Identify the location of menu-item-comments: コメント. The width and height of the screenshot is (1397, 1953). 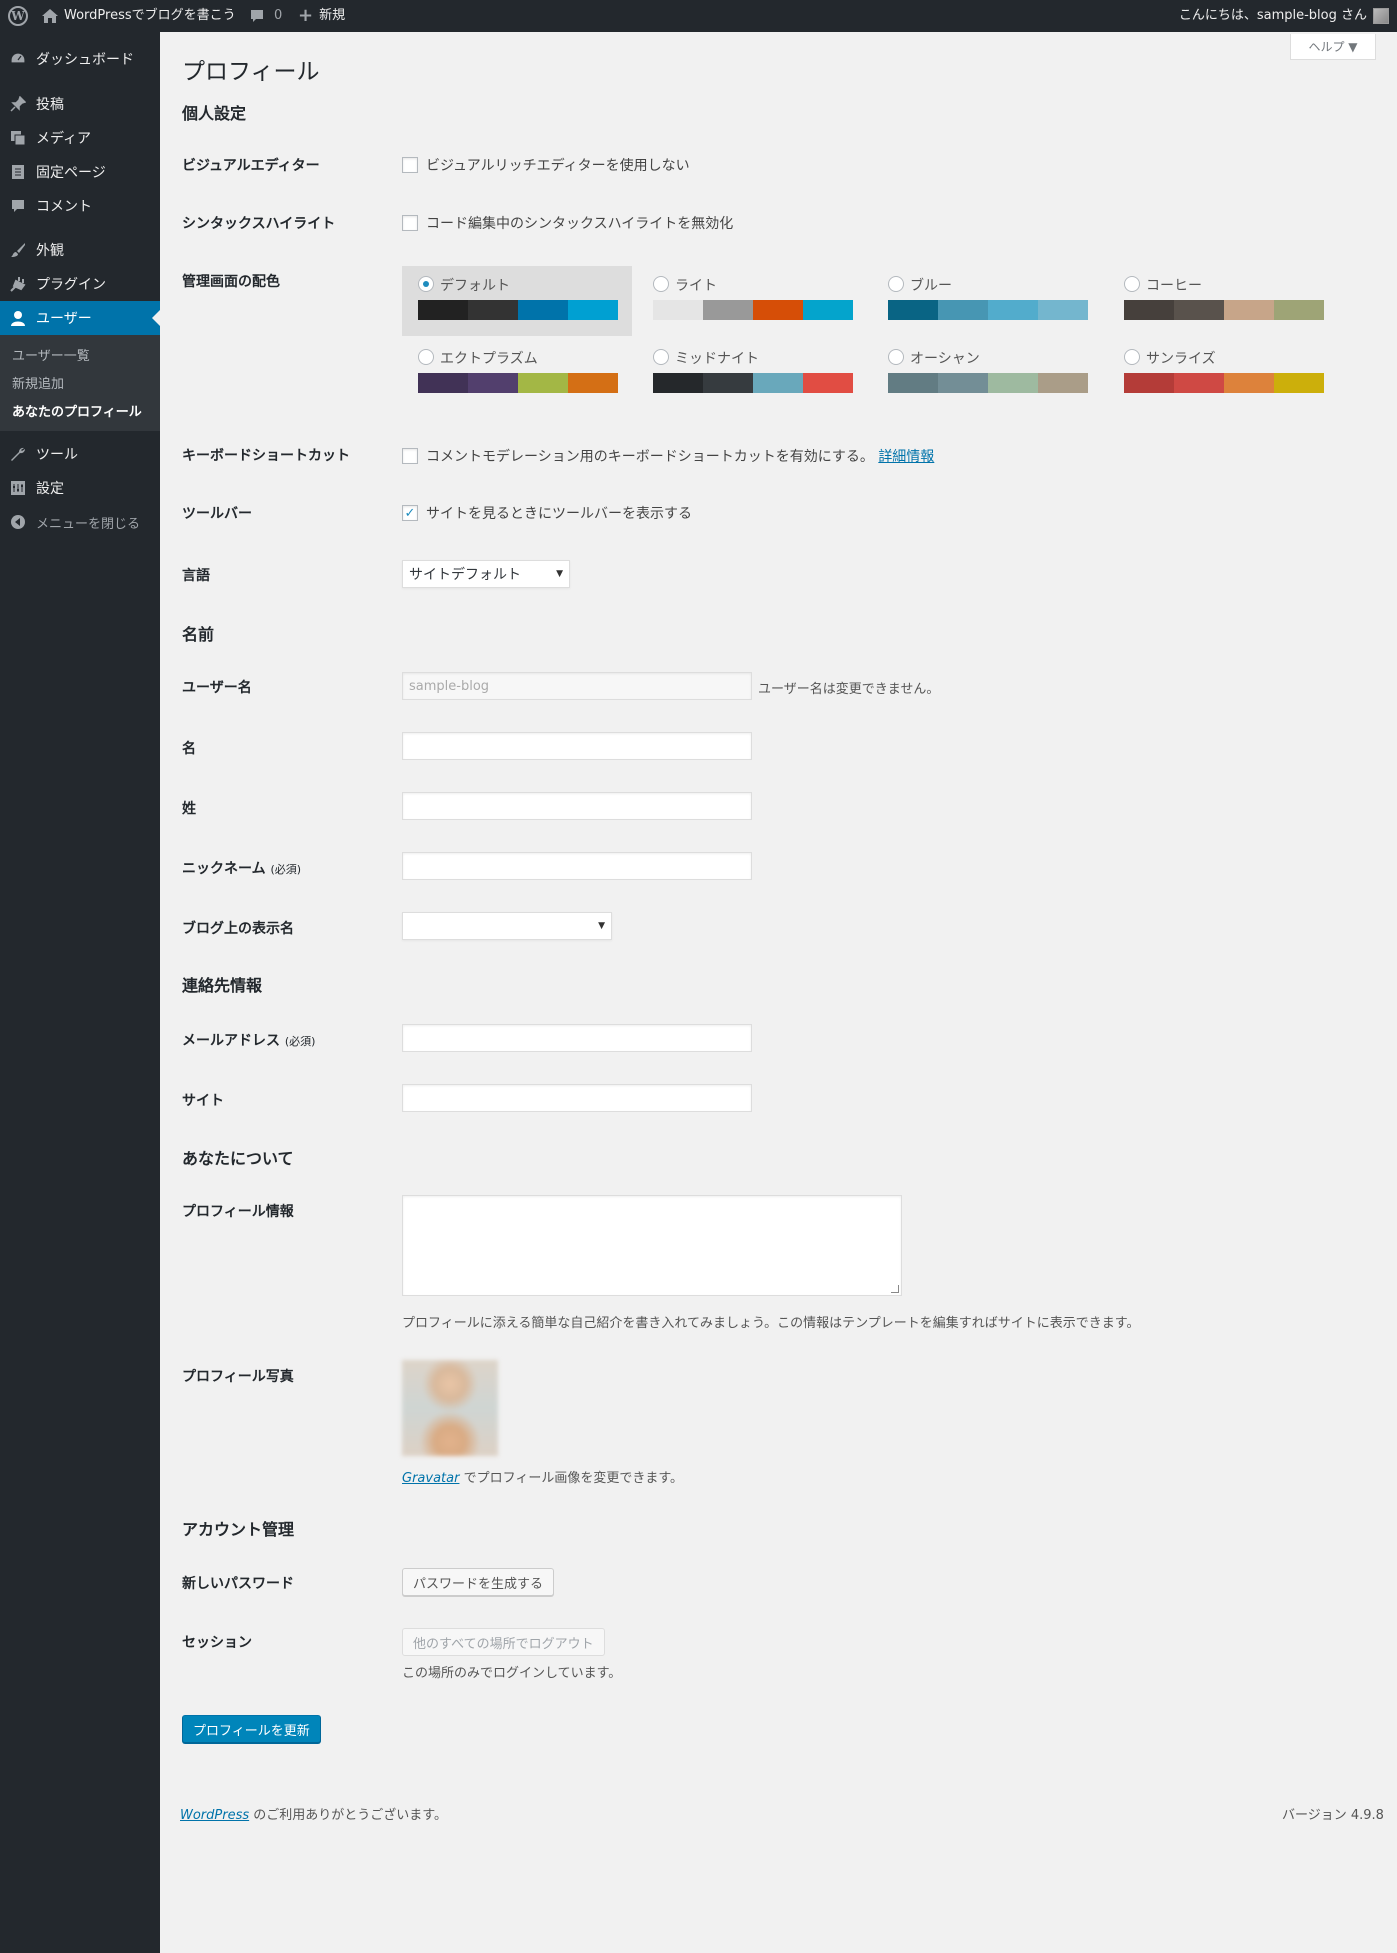
(80, 206).